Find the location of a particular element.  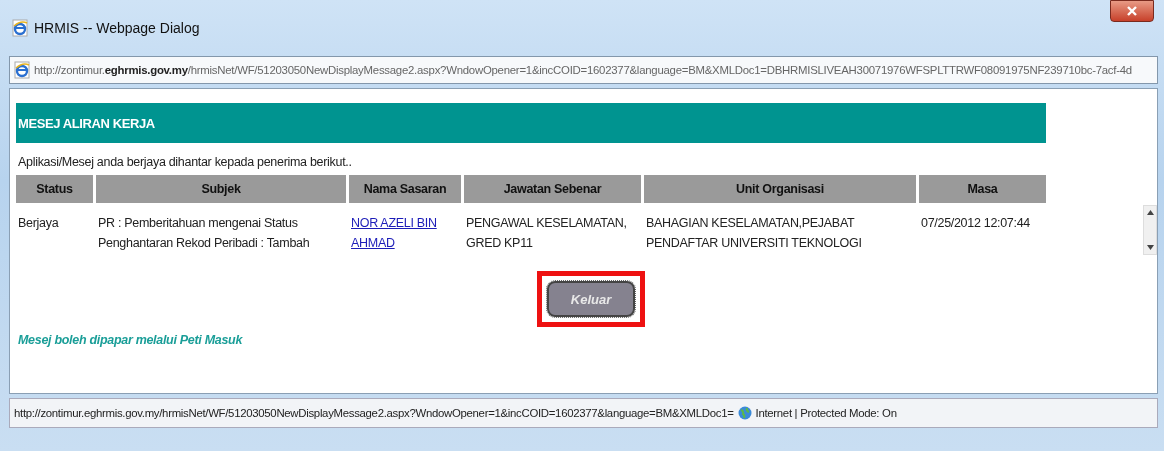

intro-text: Aplikasi/Mesej anda berjaya dihantar kepada penerima berikut.. is located at coordinates (185, 162).